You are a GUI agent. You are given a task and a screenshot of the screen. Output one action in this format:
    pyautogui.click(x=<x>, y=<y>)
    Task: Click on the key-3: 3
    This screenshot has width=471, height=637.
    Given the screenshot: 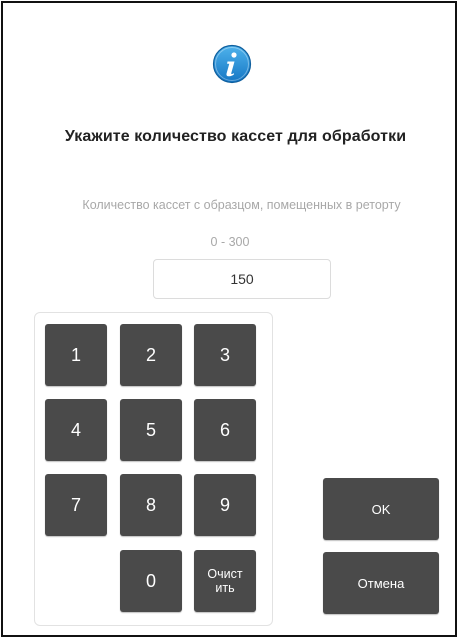 What is the action you would take?
    pyautogui.click(x=225, y=355)
    